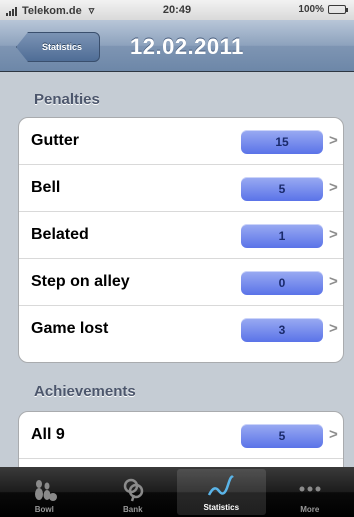  I want to click on tab-label: Statistics, so click(221, 507).